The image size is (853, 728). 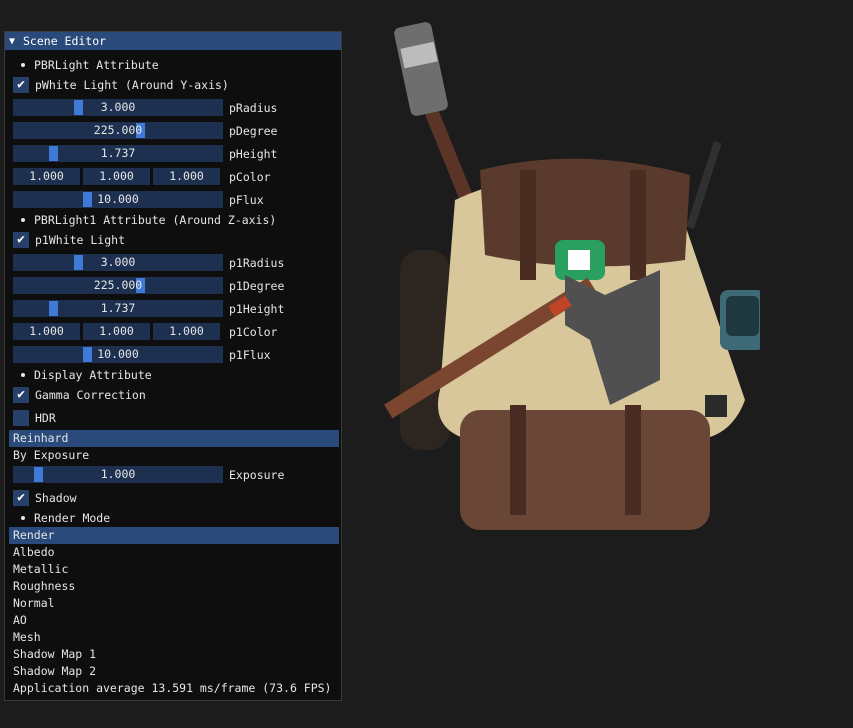 I want to click on pradius-value: 3.000, so click(x=118, y=107).